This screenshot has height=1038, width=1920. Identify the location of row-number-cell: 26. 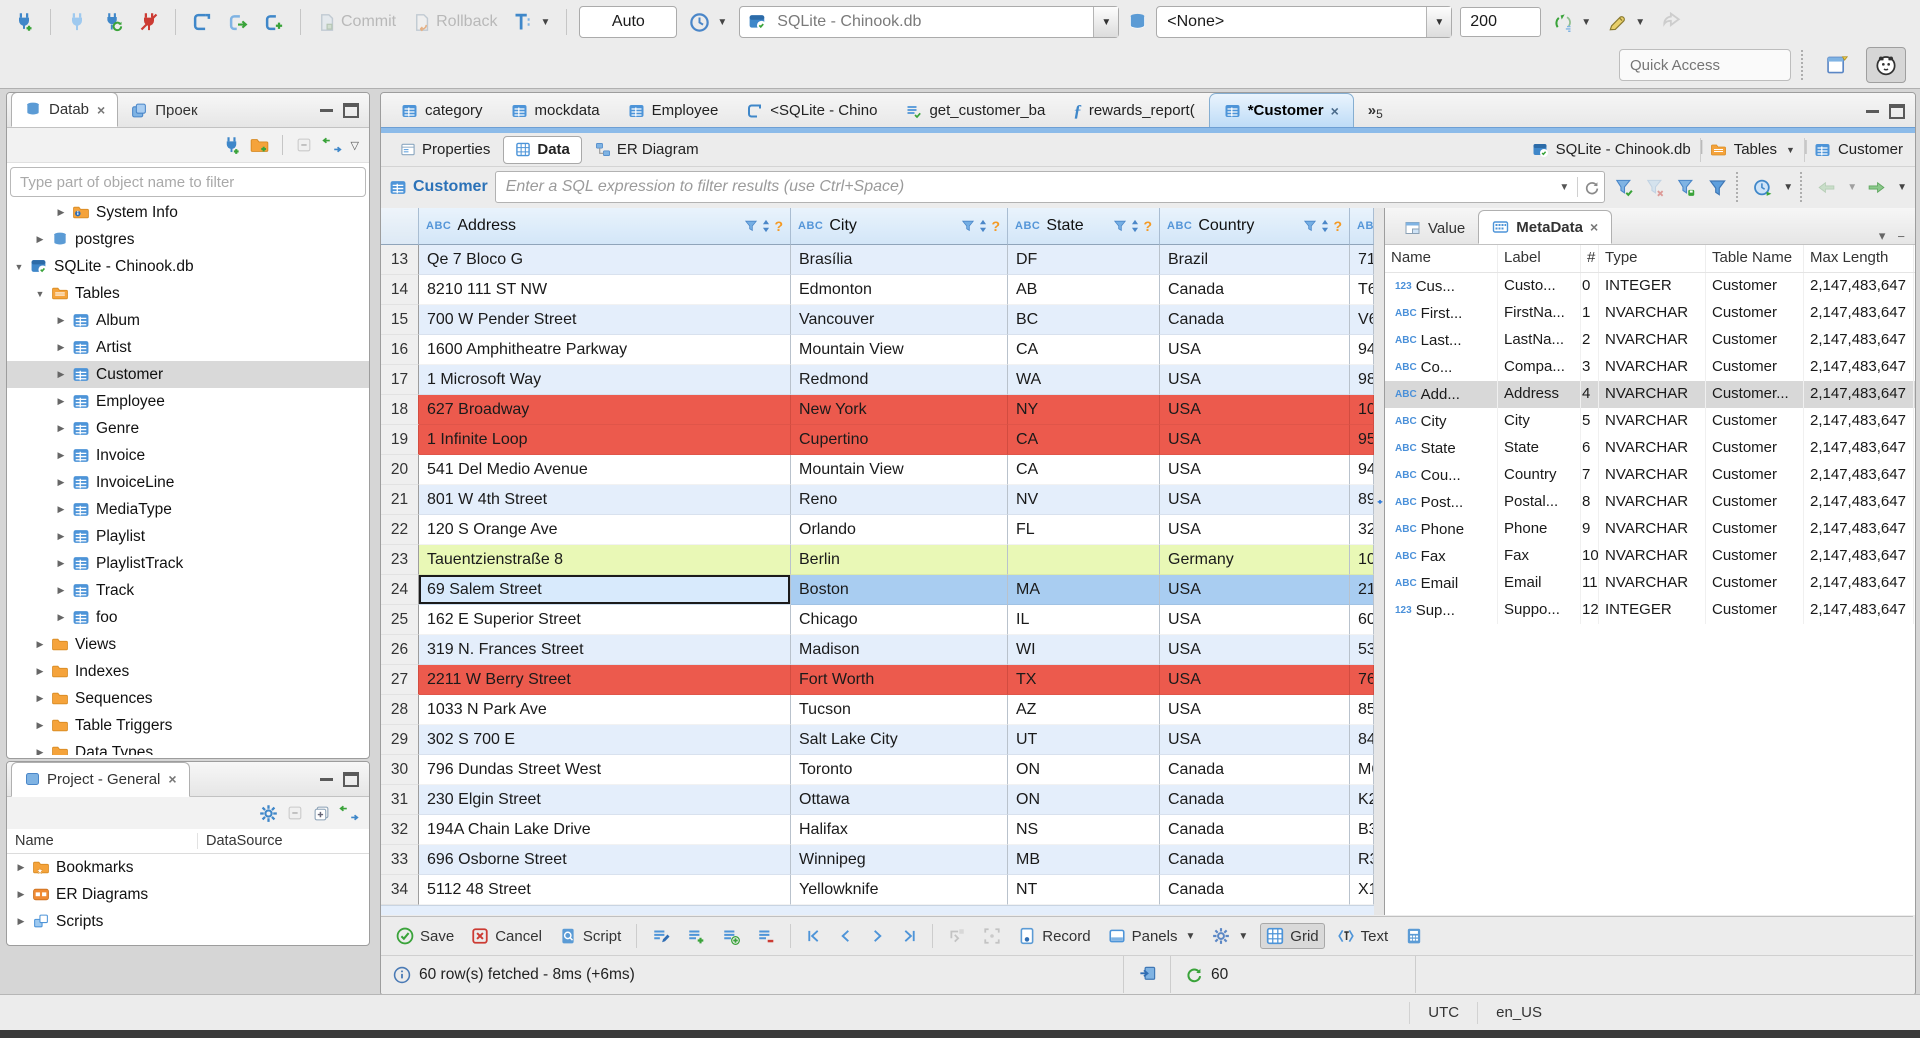
(400, 650).